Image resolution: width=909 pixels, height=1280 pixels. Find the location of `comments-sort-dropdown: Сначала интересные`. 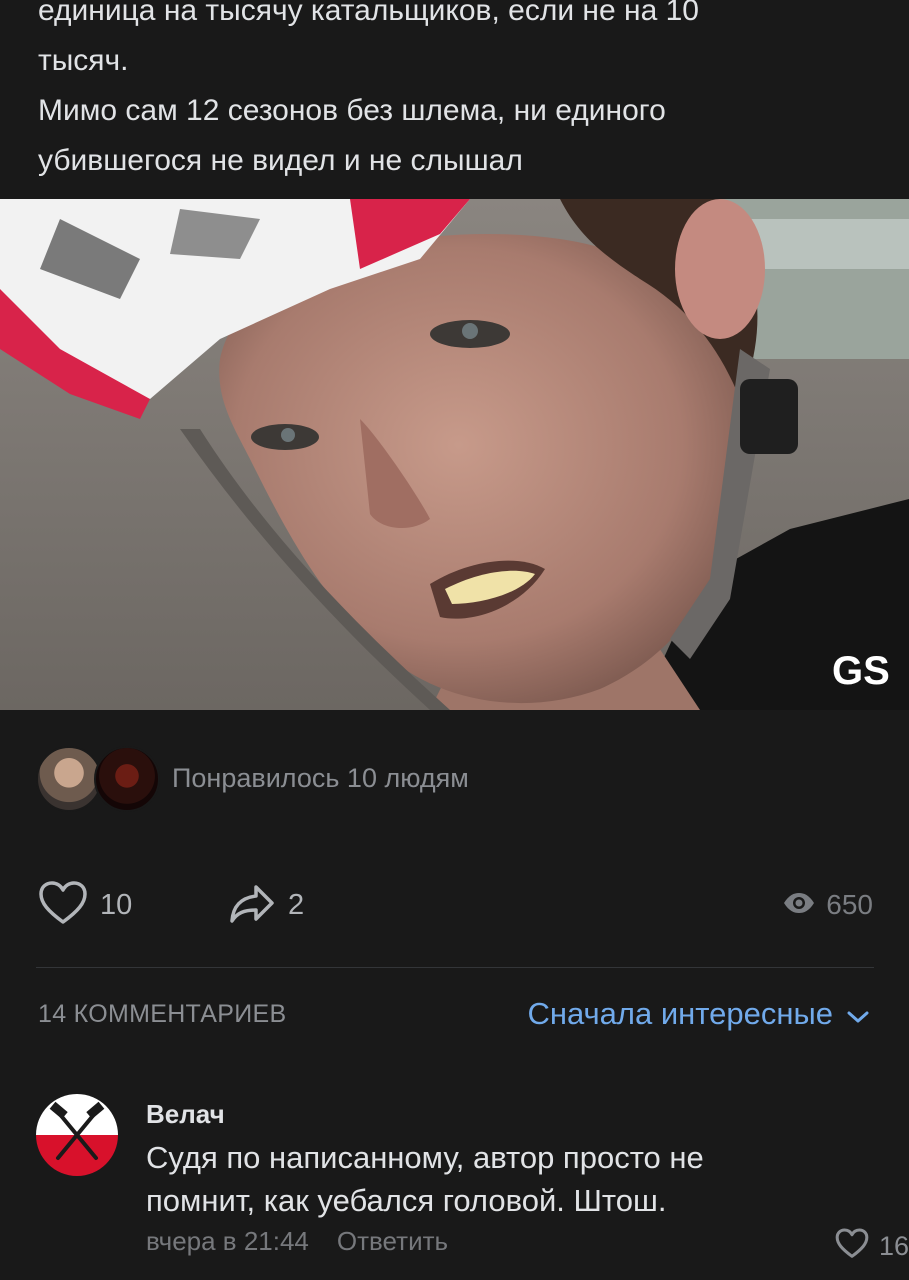

comments-sort-dropdown: Сначала интересные is located at coordinates (698, 1014).